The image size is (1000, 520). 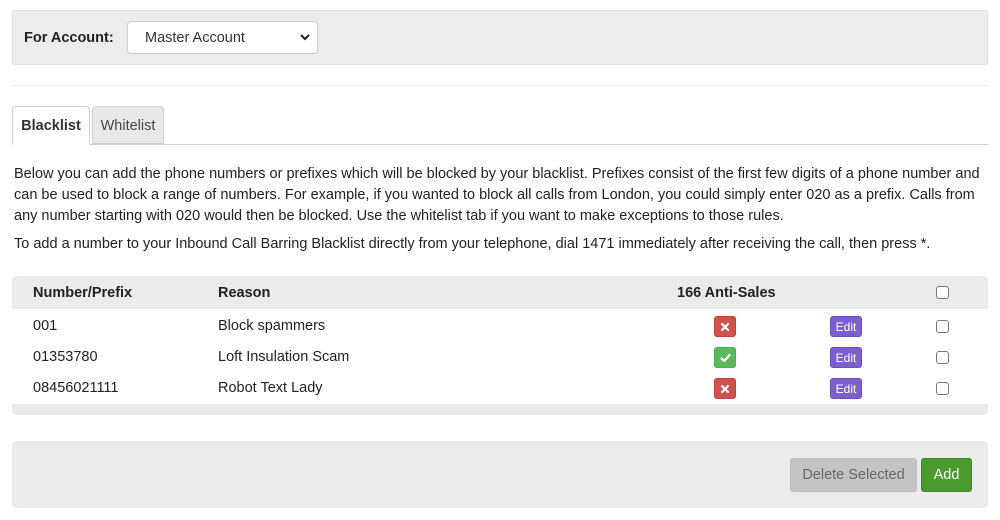 I want to click on row-reason: Robot Text Lady, so click(x=270, y=388).